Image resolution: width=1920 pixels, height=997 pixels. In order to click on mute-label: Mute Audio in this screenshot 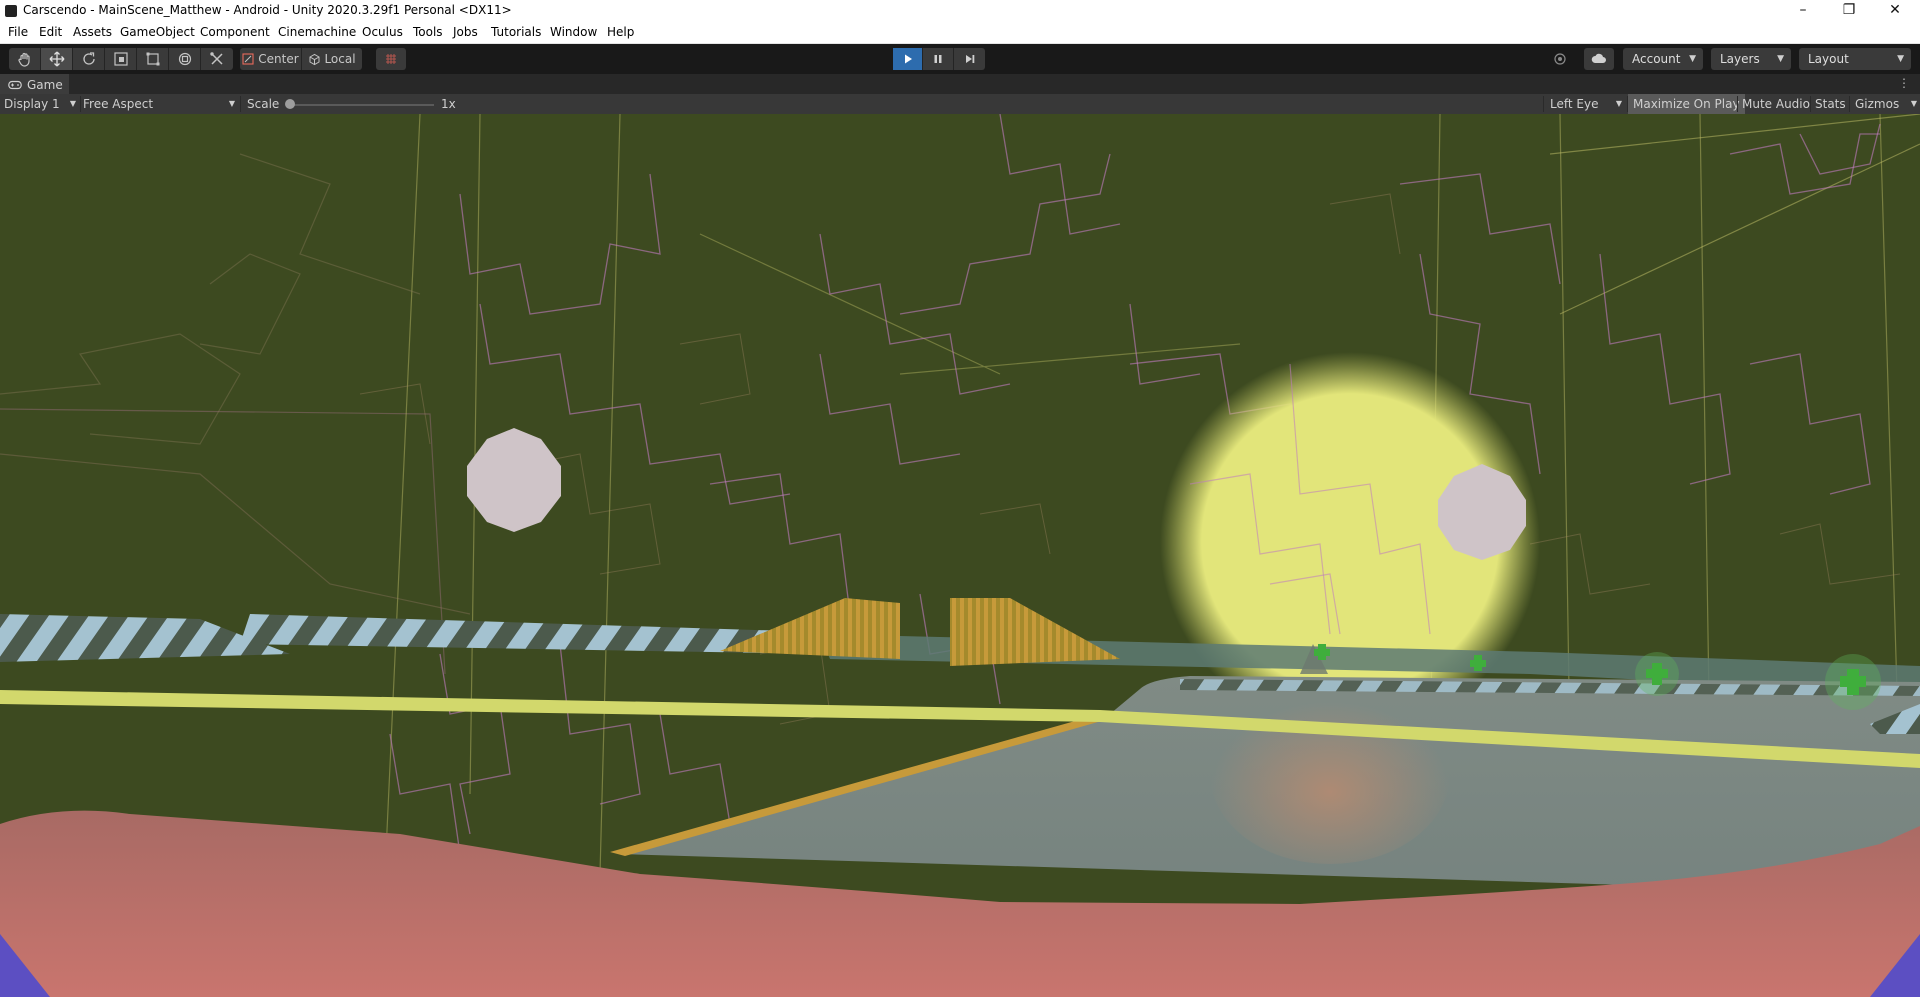, I will do `click(1776, 104)`.